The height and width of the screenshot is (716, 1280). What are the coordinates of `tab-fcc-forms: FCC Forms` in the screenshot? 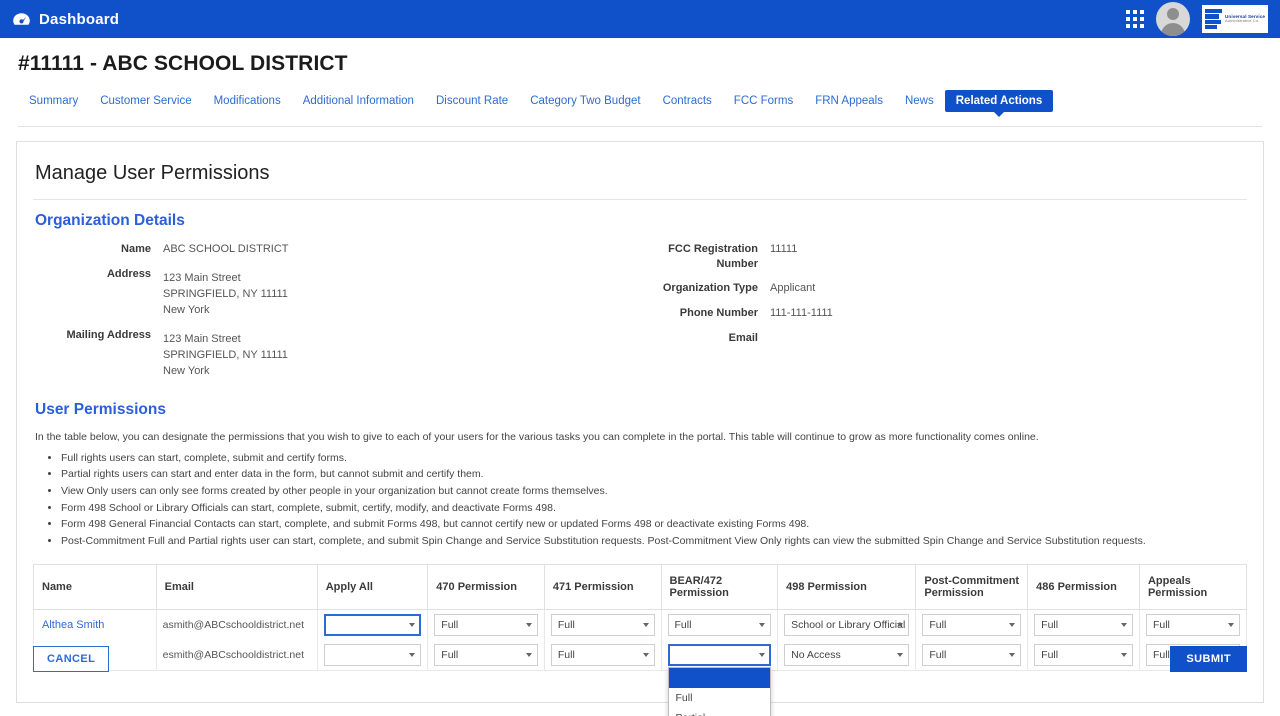 It's located at (763, 101).